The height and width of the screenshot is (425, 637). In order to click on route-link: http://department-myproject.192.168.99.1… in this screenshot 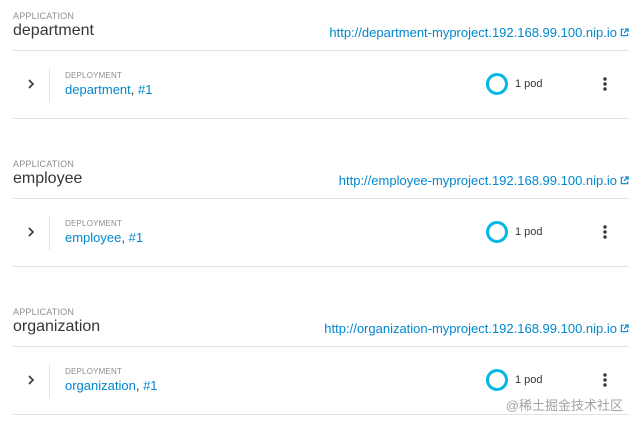, I will do `click(479, 32)`.